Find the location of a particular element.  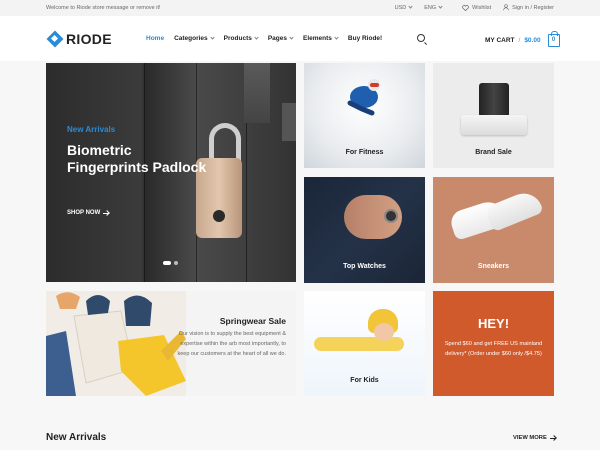

watch-image is located at coordinates (391, 216).